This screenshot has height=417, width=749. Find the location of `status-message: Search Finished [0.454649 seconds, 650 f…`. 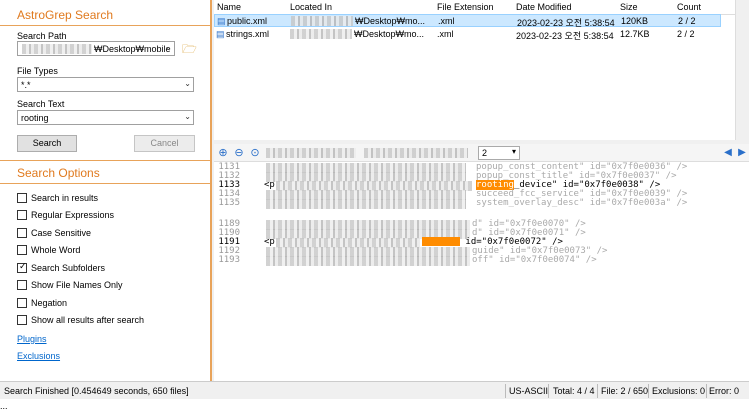

status-message: Search Finished [0.454649 seconds, 650 f… is located at coordinates (96, 391).